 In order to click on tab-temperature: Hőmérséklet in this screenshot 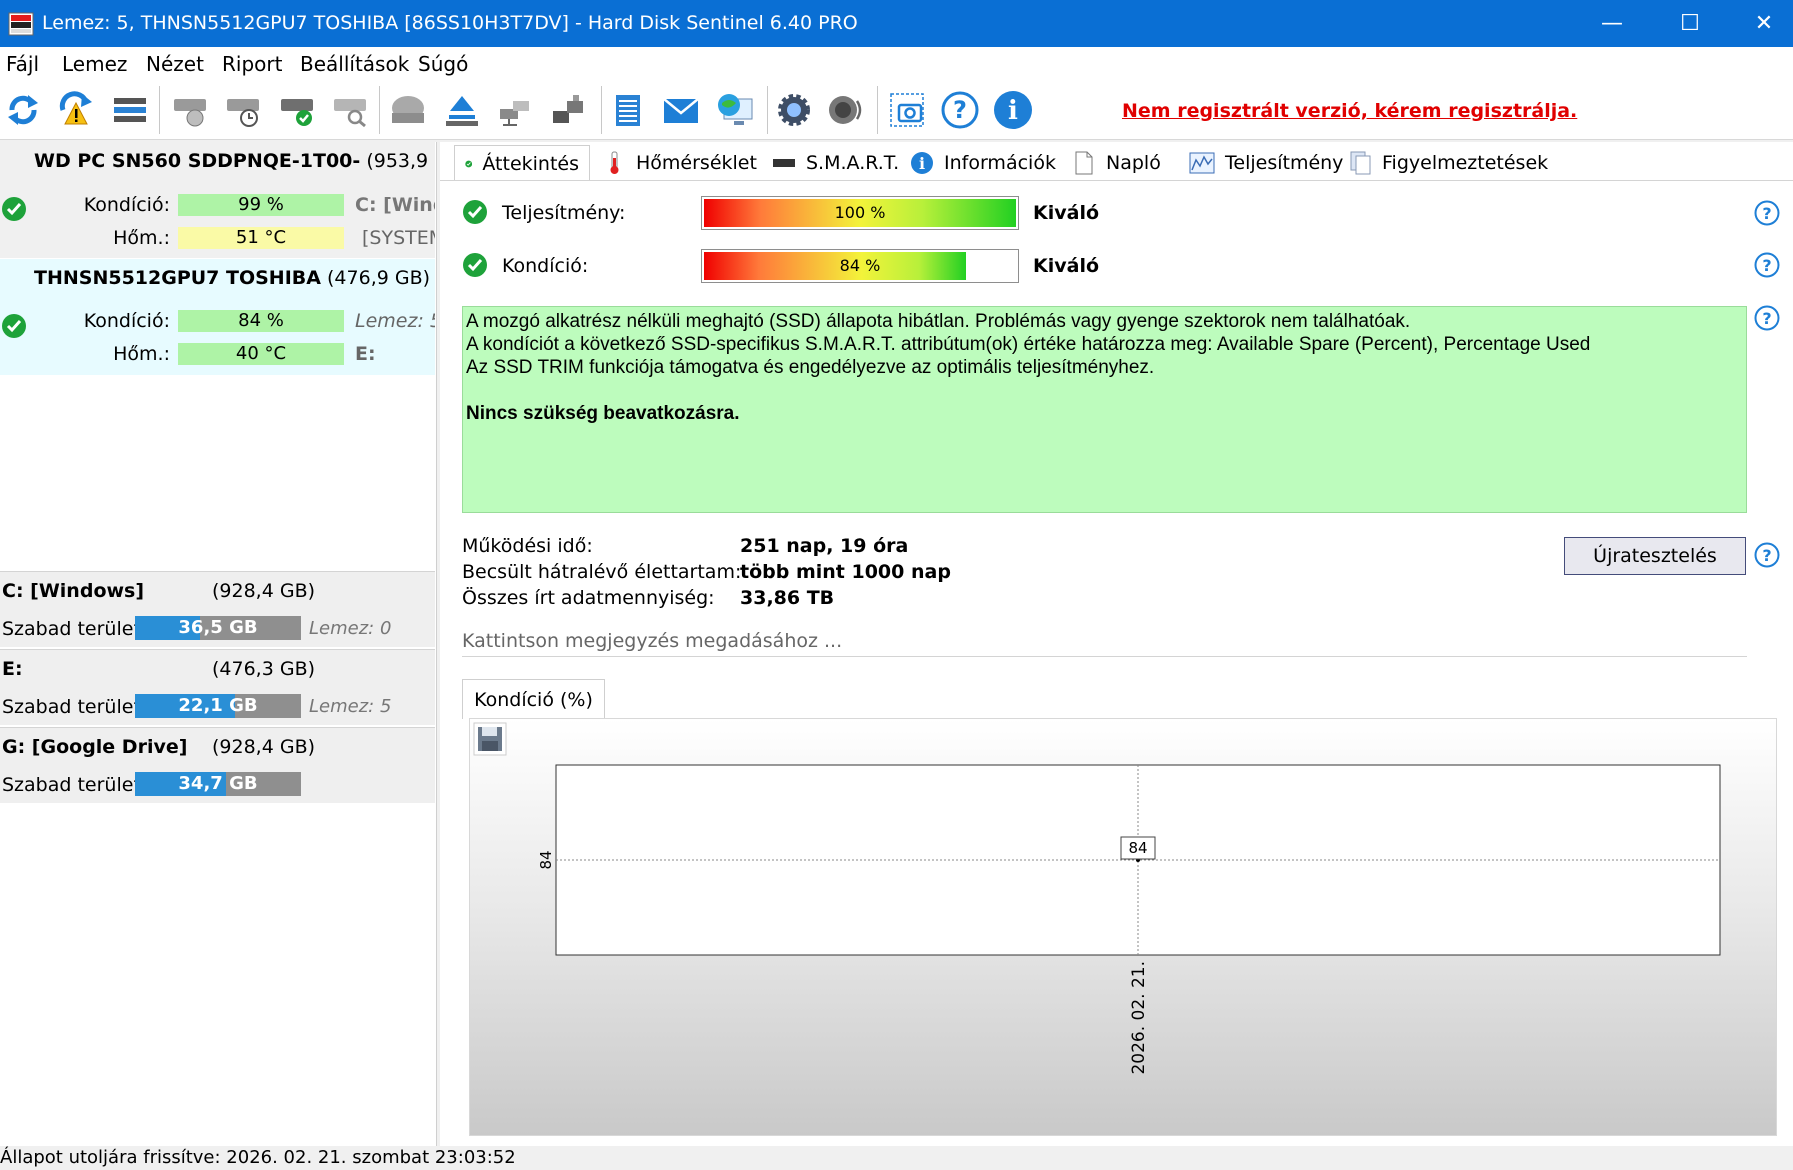, I will do `click(680, 163)`.